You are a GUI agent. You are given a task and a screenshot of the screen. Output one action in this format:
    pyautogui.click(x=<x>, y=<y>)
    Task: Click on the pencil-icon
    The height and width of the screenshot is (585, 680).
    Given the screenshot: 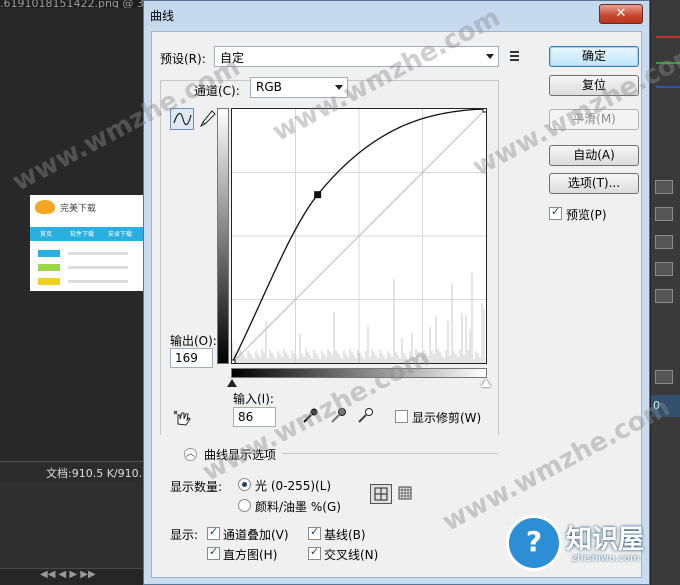 What is the action you would take?
    pyautogui.click(x=208, y=119)
    